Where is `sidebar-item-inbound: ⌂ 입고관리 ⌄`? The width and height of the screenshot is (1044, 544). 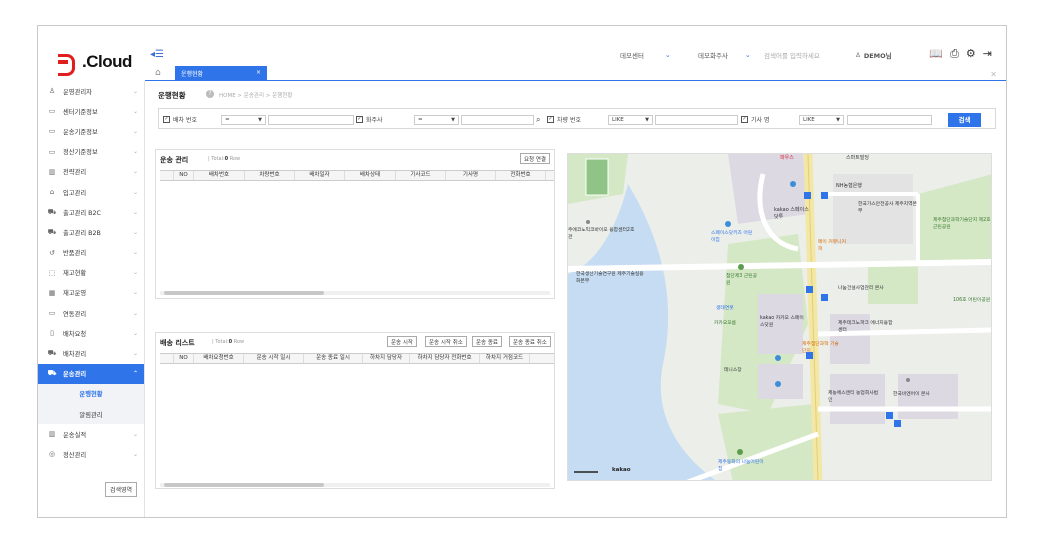
sidebar-item-inbound: ⌂ 입고관리 ⌄ is located at coordinates (91, 192).